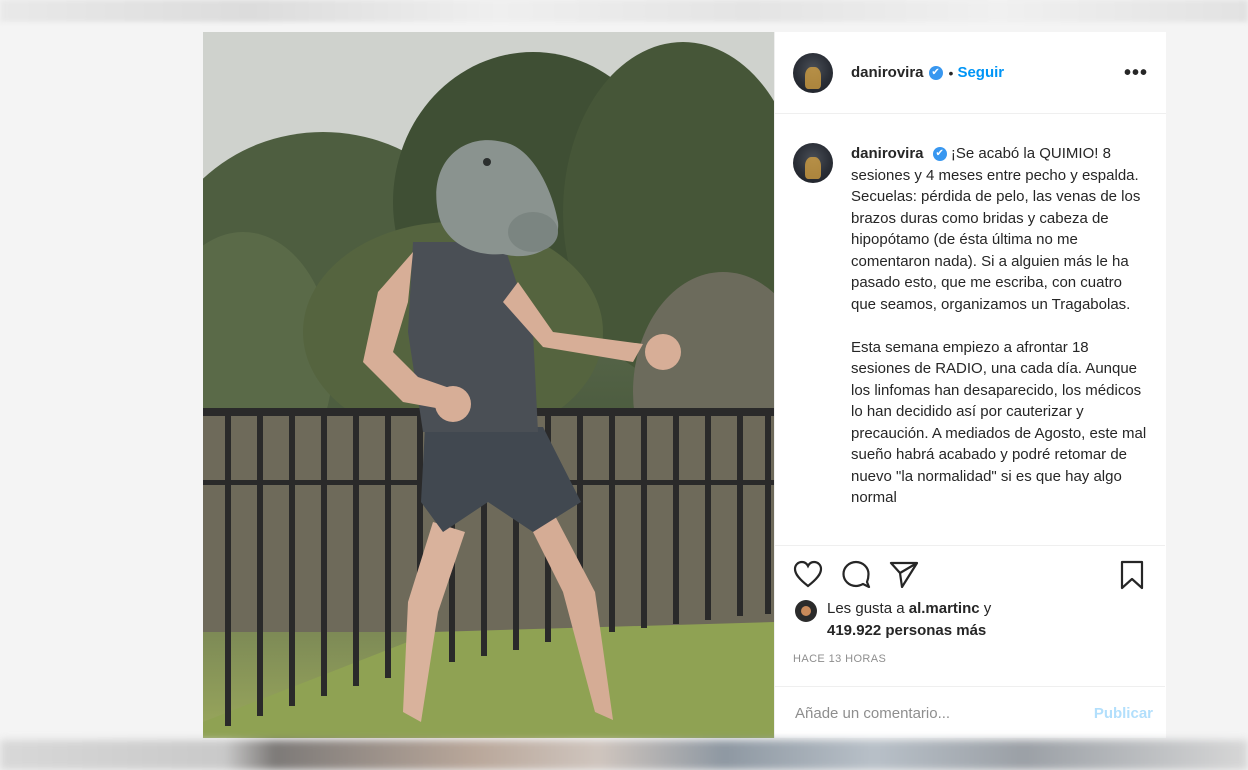  Describe the element at coordinates (935, 72) in the screenshot. I see `verified-badge-icon: ✔` at that location.